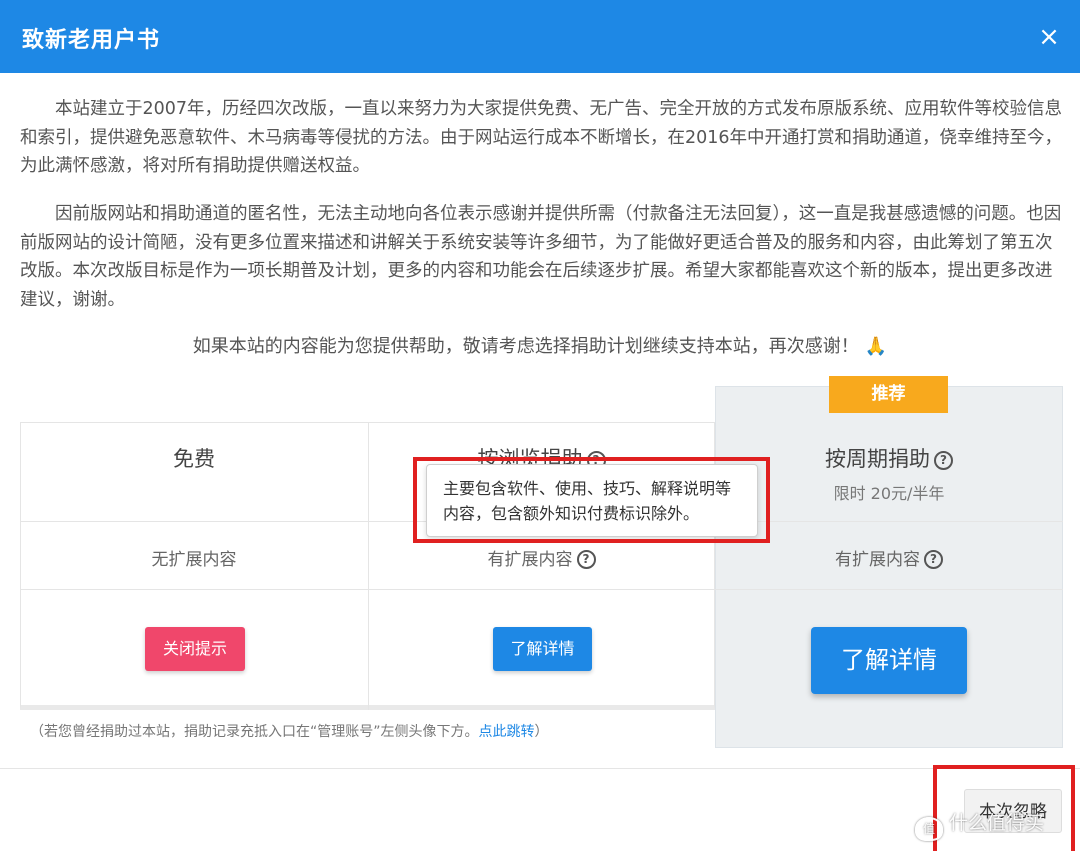 The height and width of the screenshot is (851, 1080). I want to click on footnote-end: ）, so click(541, 732).